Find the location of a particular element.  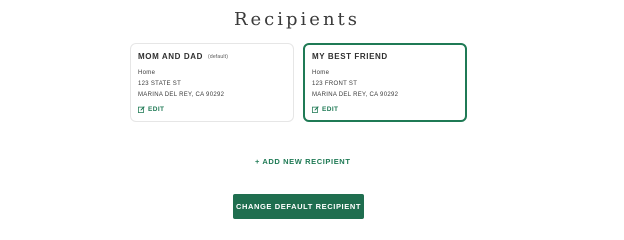

change-default-label: CHANGE DEFAULT RECIPIENT is located at coordinates (298, 206).